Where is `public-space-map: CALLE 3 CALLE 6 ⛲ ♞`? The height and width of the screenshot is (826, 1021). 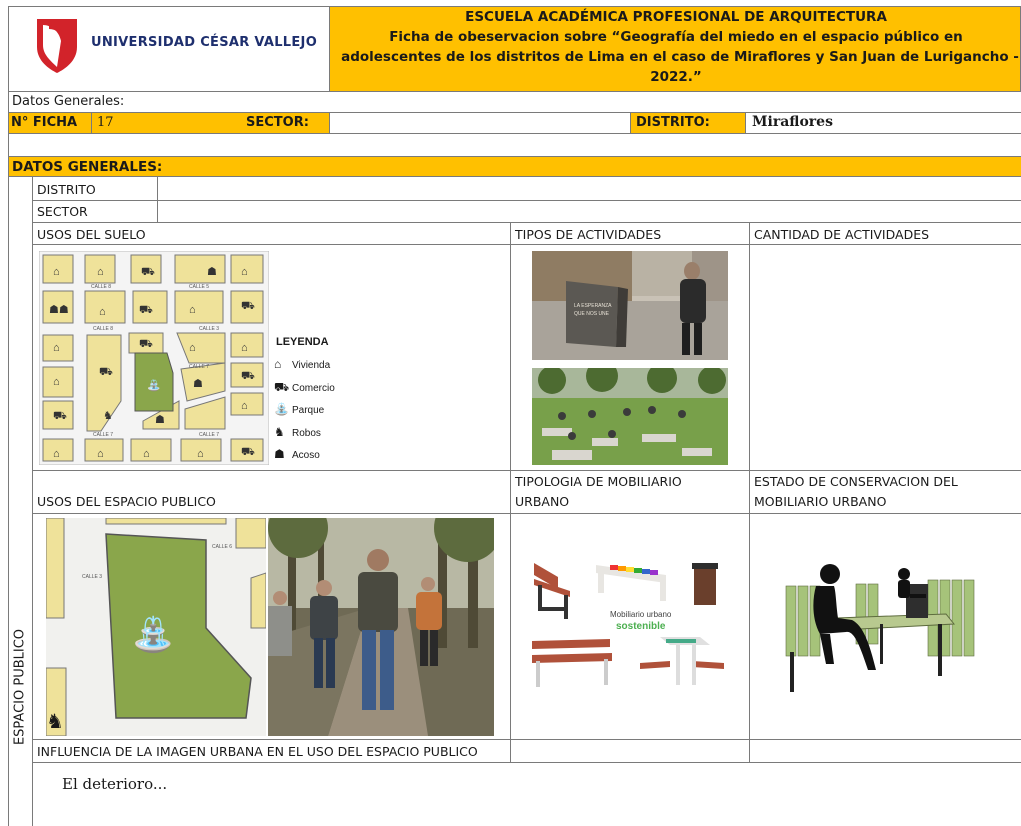 public-space-map: CALLE 3 CALLE 6 ⛲ ♞ is located at coordinates (156, 627).